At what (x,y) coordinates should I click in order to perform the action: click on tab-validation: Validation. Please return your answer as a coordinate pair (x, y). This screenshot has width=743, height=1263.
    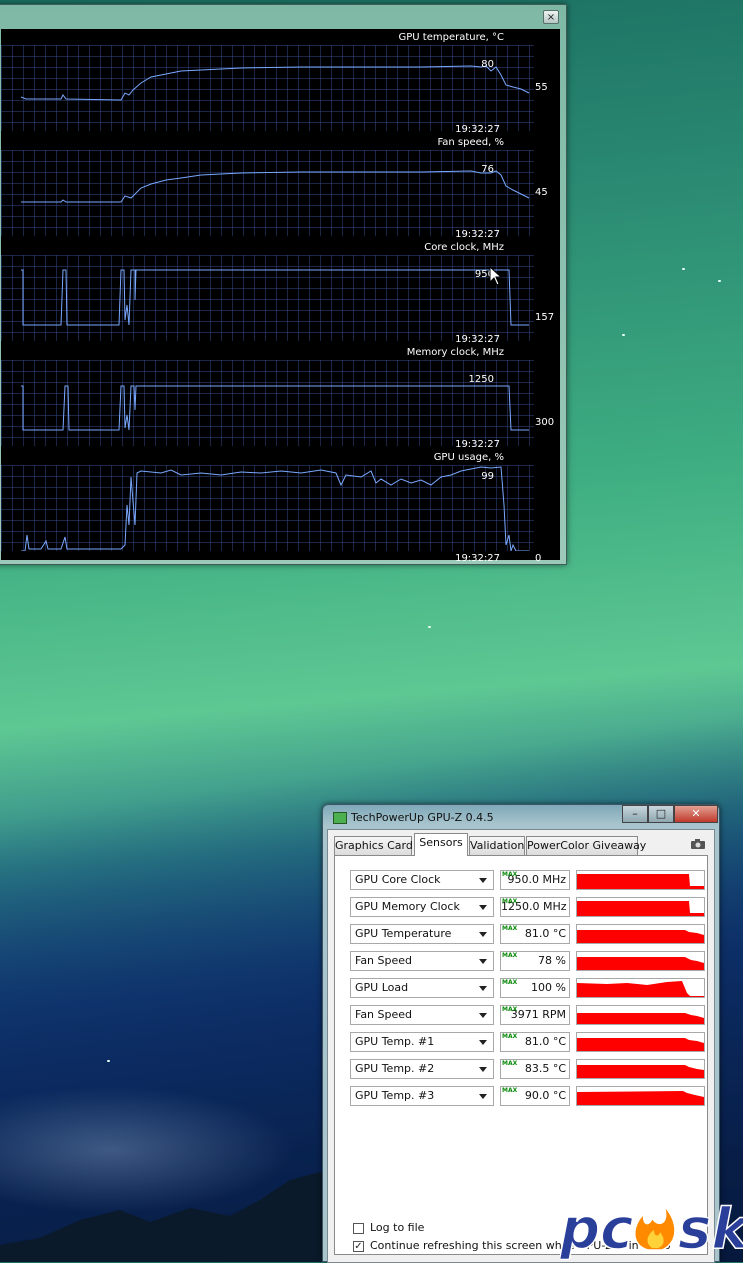
    Looking at the image, I should click on (497, 845).